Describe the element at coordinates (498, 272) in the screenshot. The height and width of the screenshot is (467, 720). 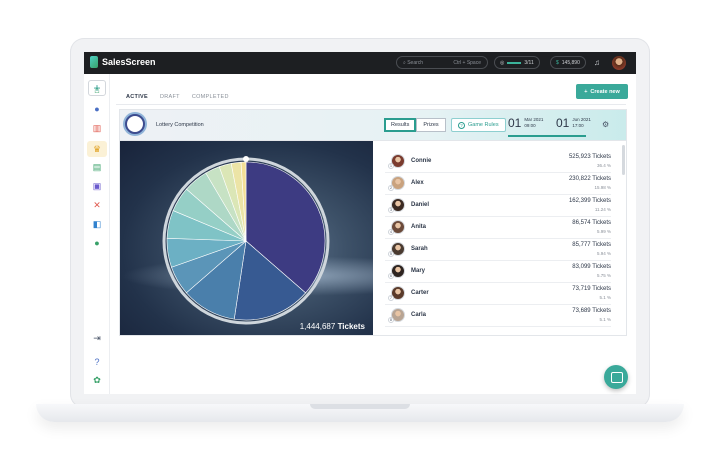
I see `leaderboard-row: 6 Mary 83,099 Tickets 5.75 %` at that location.